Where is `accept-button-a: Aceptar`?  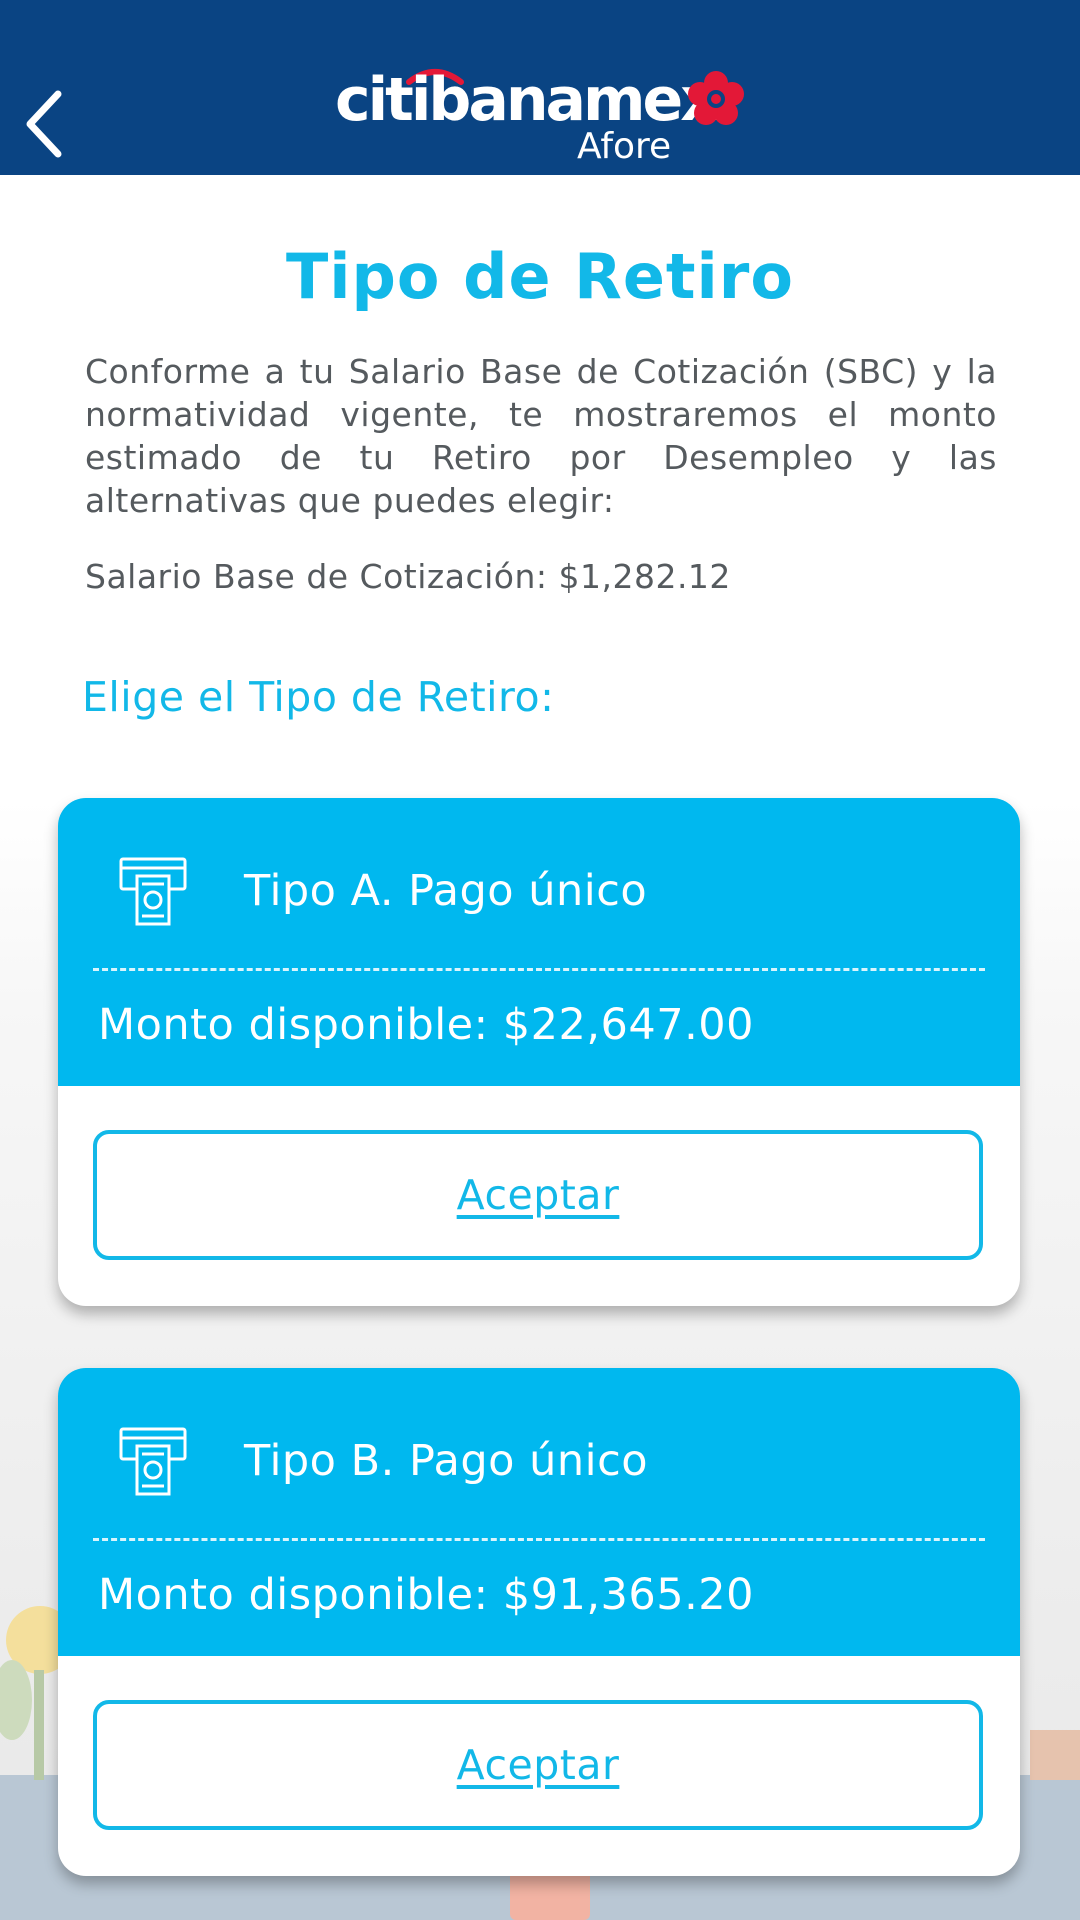
accept-button-a: Aceptar is located at coordinates (538, 1195).